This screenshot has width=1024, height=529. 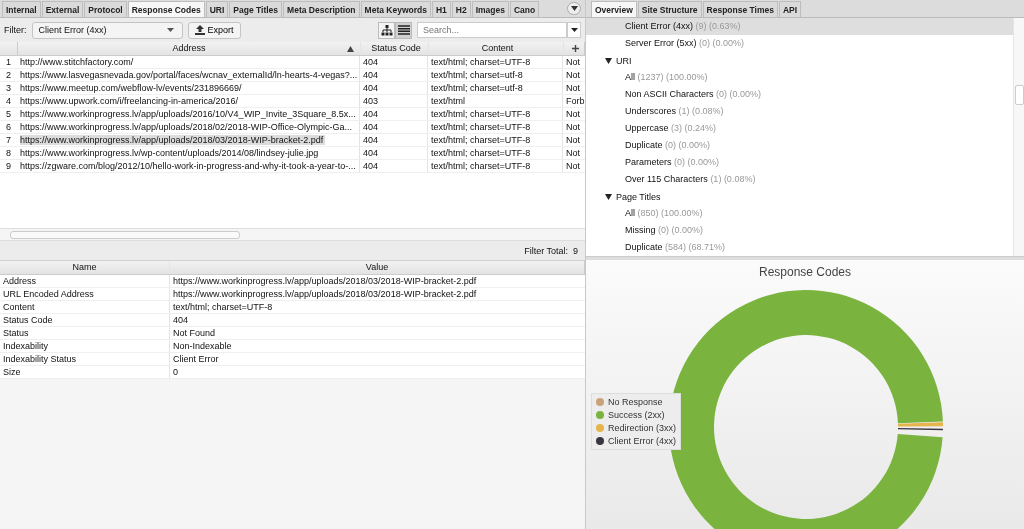 What do you see at coordinates (214, 30) in the screenshot?
I see `export-button: Export` at bounding box center [214, 30].